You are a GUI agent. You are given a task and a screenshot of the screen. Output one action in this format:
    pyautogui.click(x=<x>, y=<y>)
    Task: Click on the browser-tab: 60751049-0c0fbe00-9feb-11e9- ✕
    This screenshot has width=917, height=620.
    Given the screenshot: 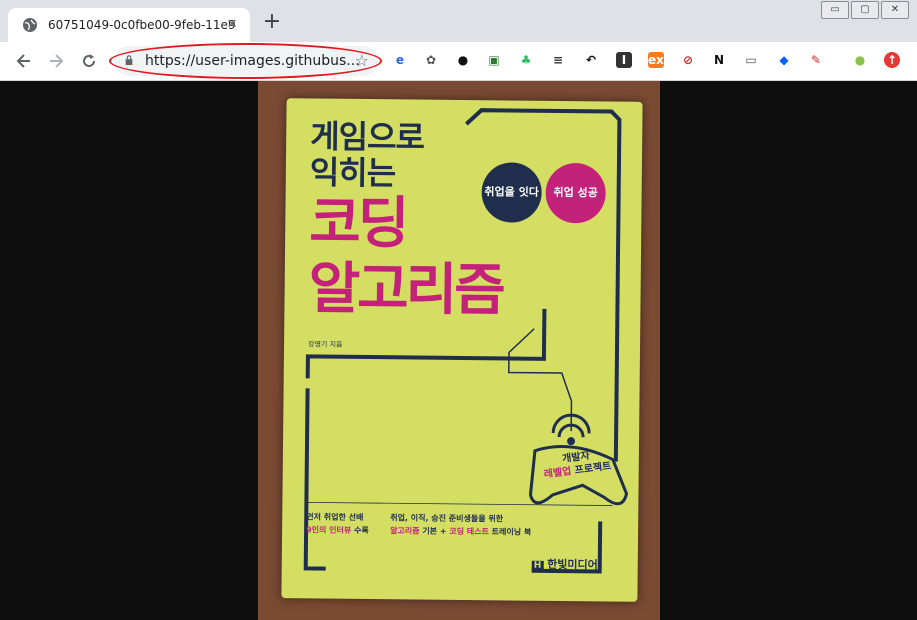 What is the action you would take?
    pyautogui.click(x=129, y=25)
    